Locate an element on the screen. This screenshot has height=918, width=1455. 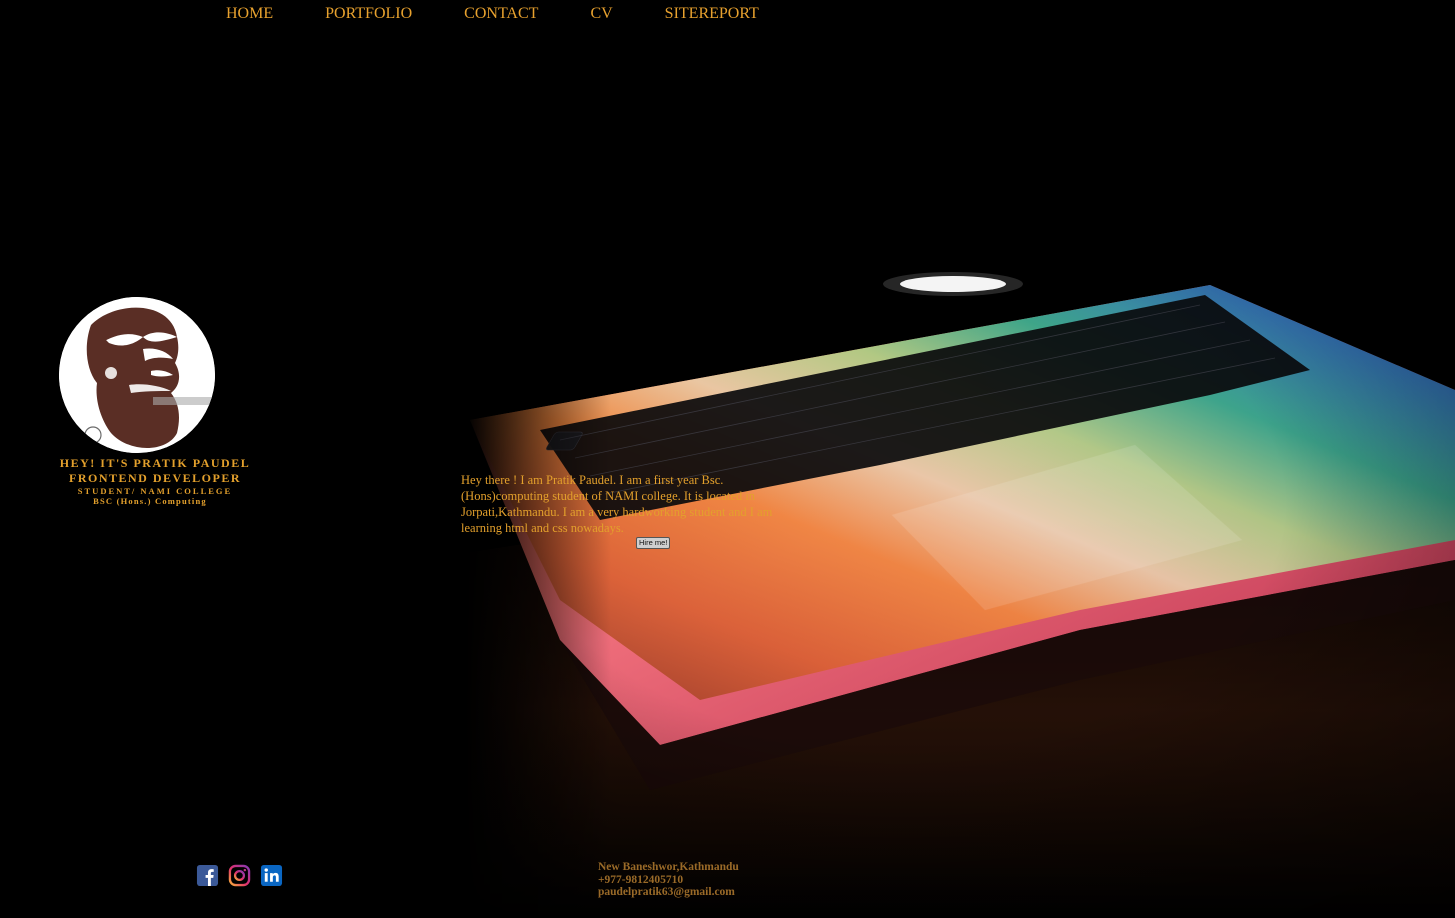
social-links is located at coordinates (239, 875).